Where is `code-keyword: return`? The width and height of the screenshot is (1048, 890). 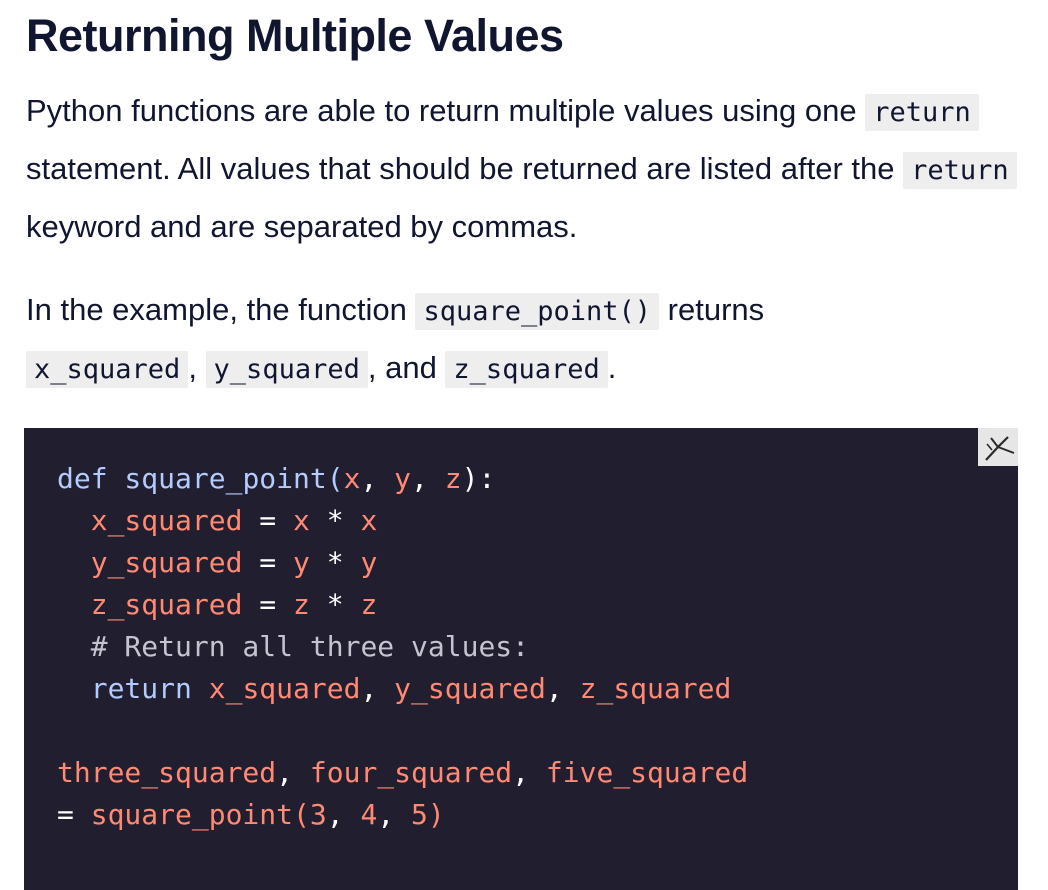 code-keyword: return is located at coordinates (141, 688).